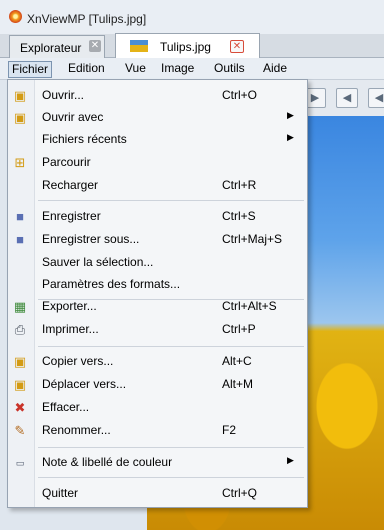  Describe the element at coordinates (84, 139) in the screenshot. I see `menu-item-label: Fichiers récents` at that location.